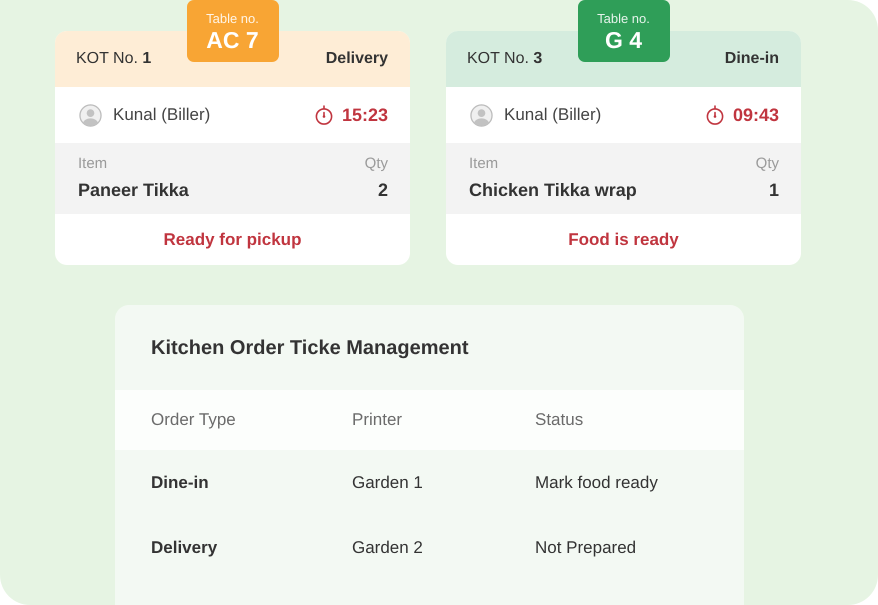 The image size is (878, 605). I want to click on kot-number: KOT No. 1, so click(114, 59).